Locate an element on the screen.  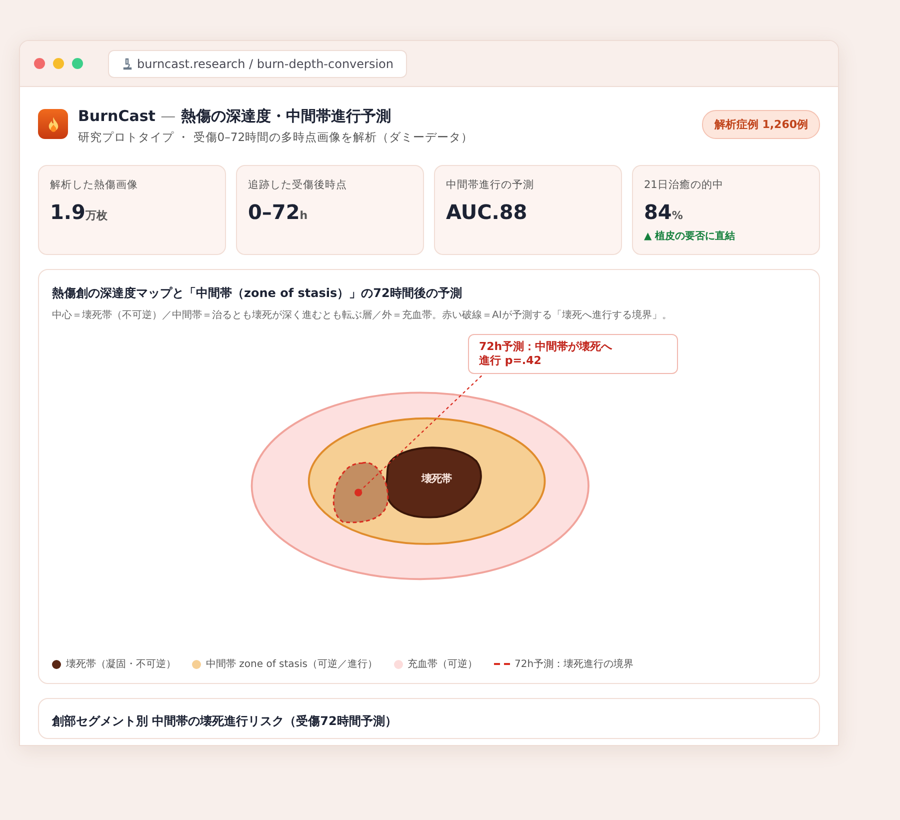
card-title: 創部セグメント別 中間帯の壊死進行リスク（受傷72時間予測） is located at coordinates (225, 721).